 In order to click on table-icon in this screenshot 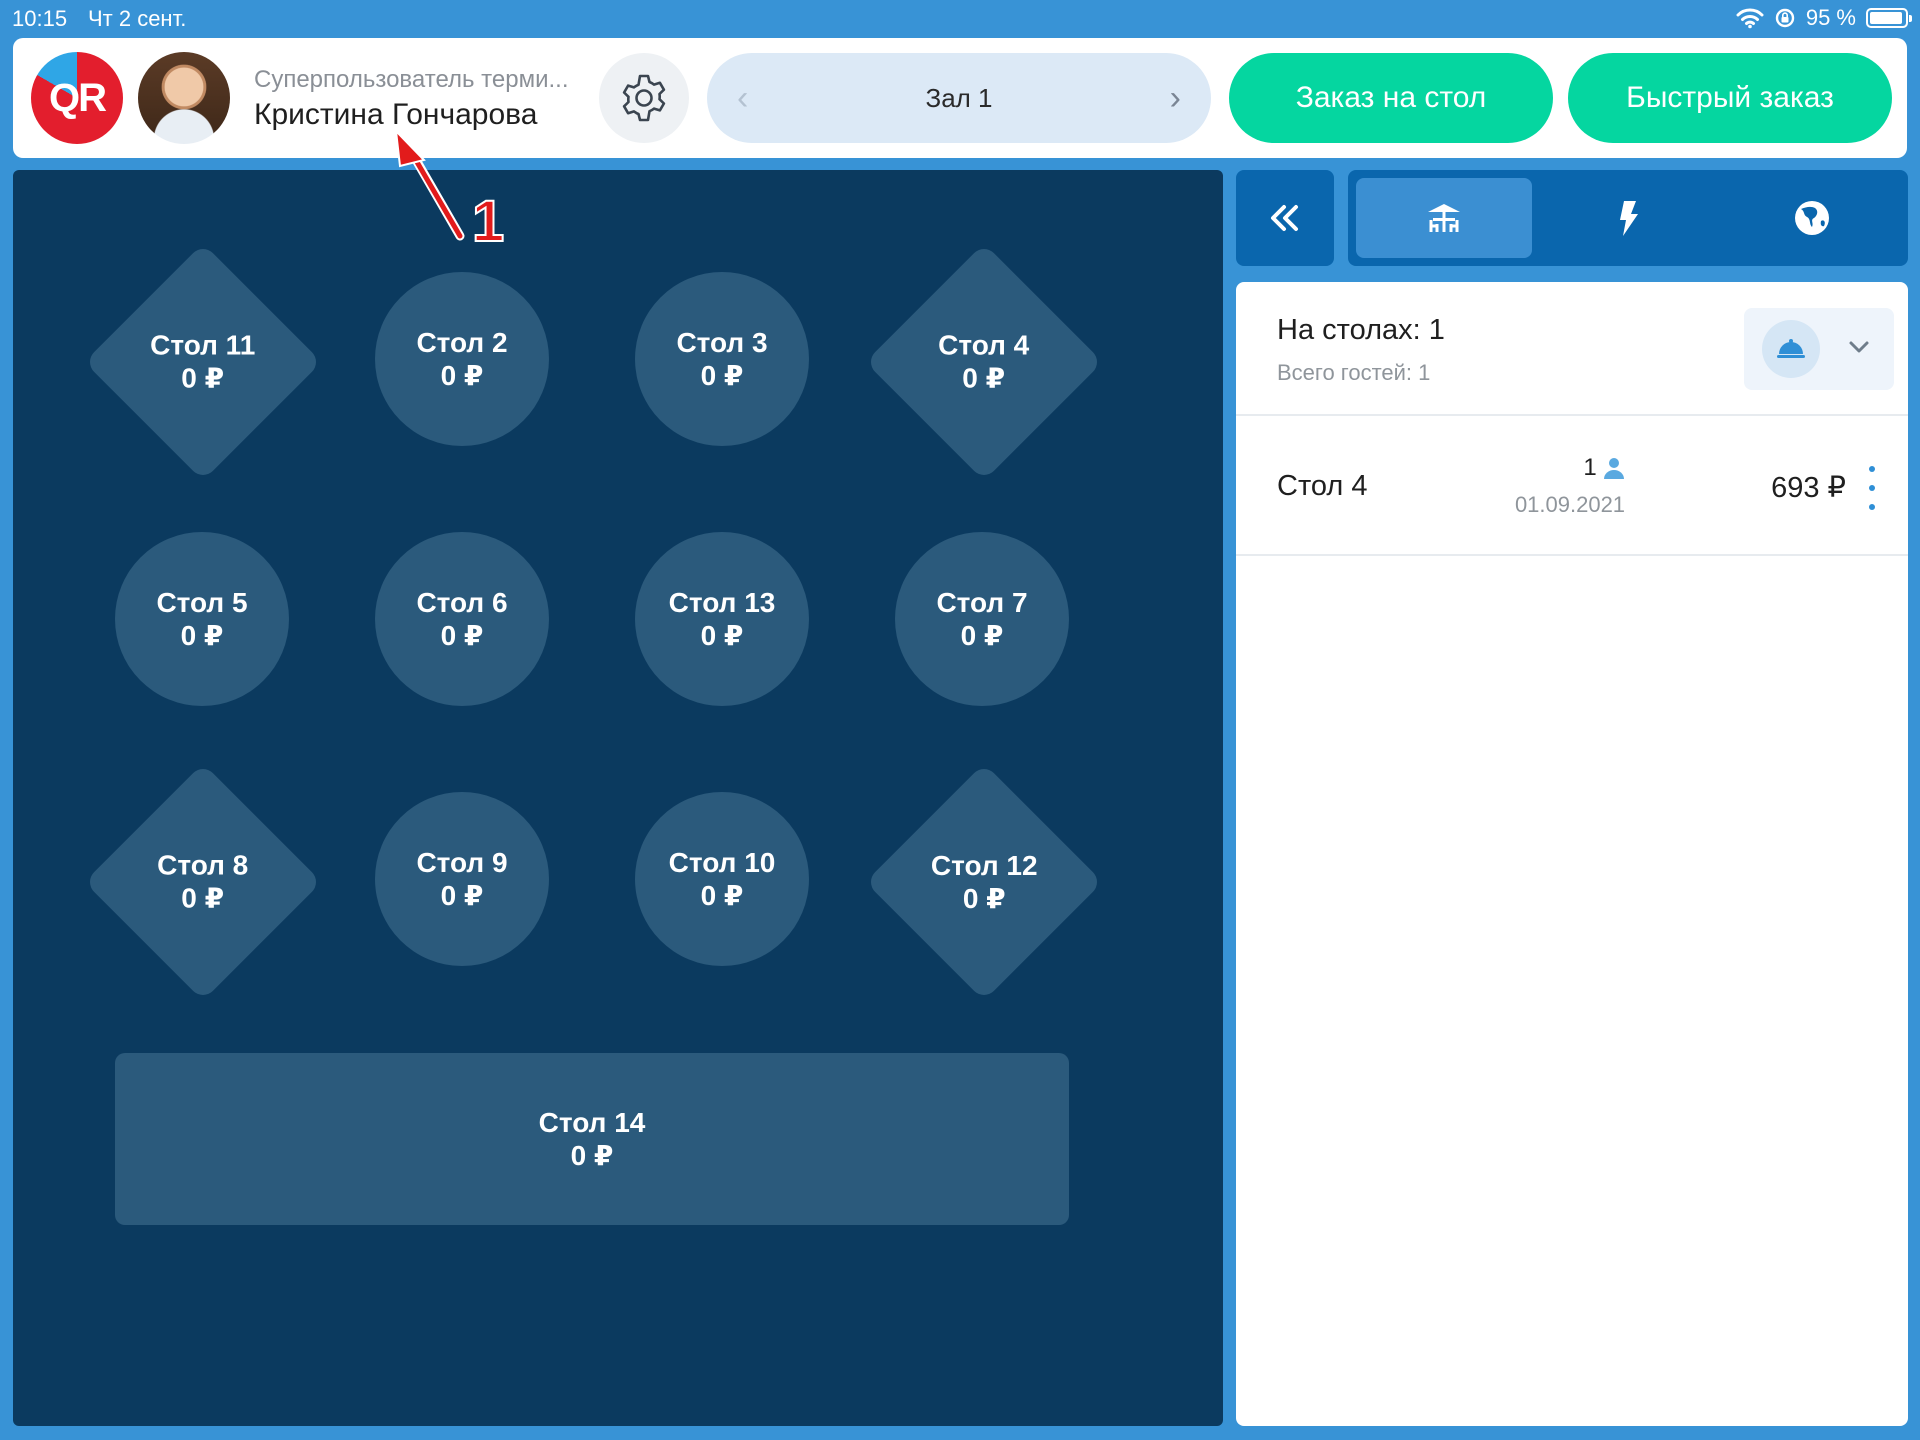, I will do `click(1444, 218)`.